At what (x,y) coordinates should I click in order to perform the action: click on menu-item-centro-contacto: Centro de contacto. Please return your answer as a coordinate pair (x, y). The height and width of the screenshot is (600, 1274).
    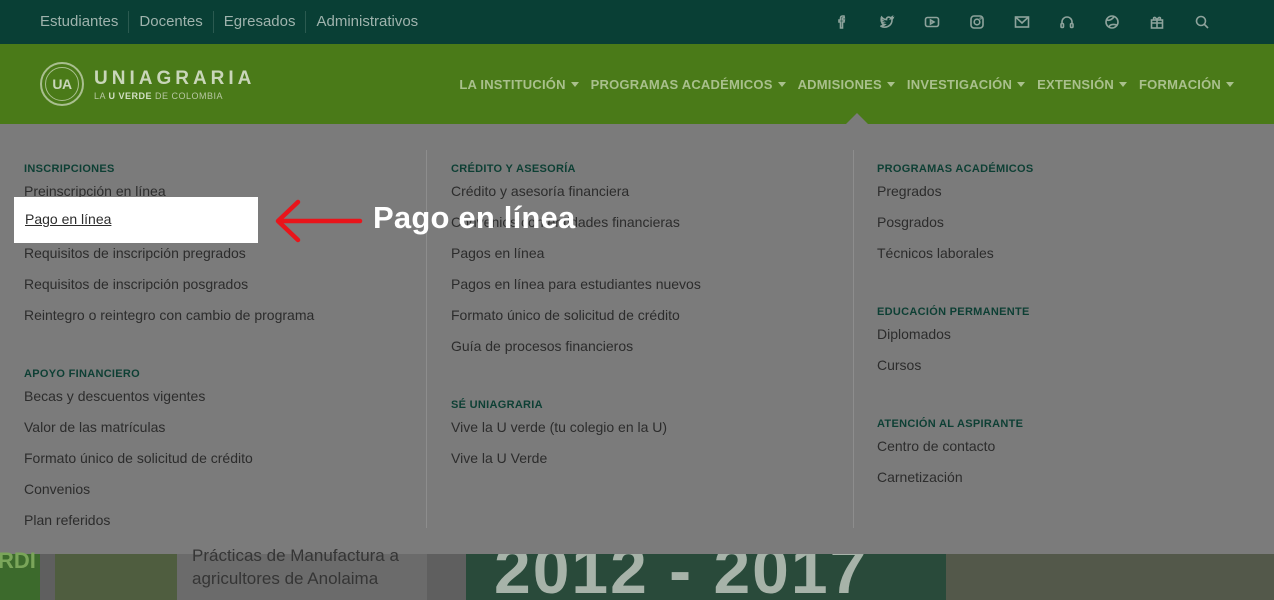
    Looking at the image, I should click on (1075, 446).